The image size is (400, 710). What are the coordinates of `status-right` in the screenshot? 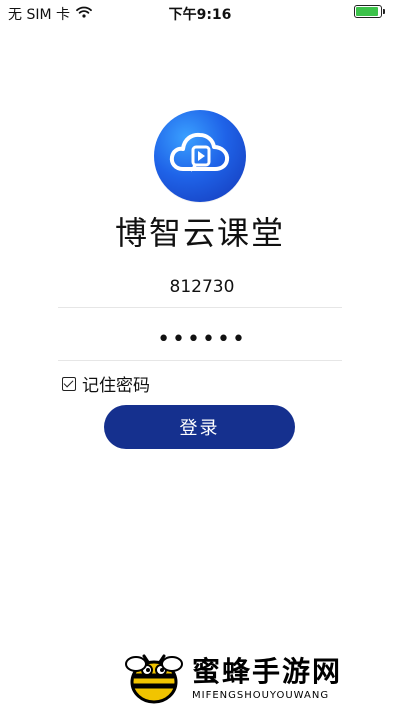 It's located at (369, 11).